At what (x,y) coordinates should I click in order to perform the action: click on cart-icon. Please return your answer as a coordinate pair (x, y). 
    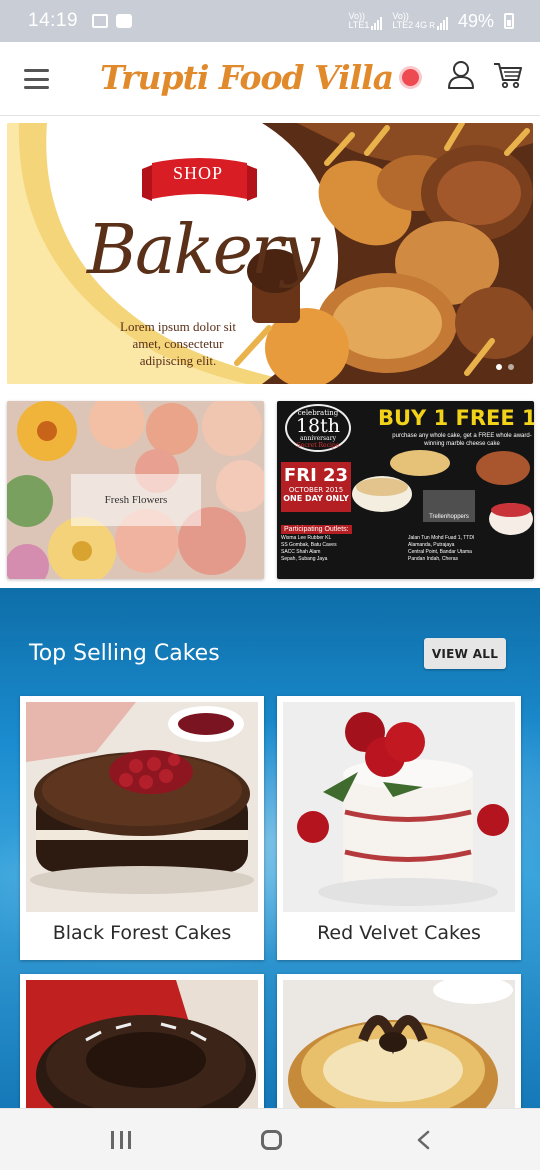
    Looking at the image, I should click on (508, 75).